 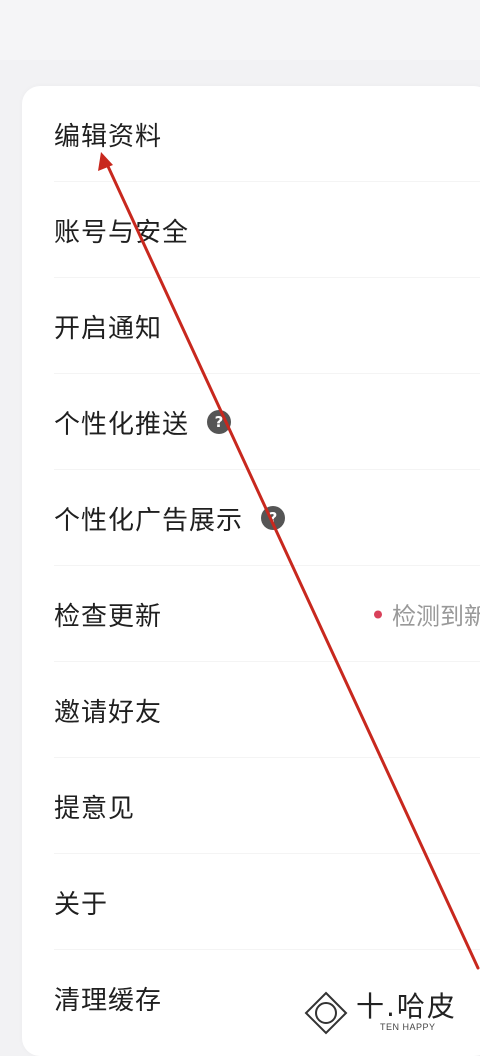 I want to click on menu-item-label: 提意见, so click(x=95, y=808).